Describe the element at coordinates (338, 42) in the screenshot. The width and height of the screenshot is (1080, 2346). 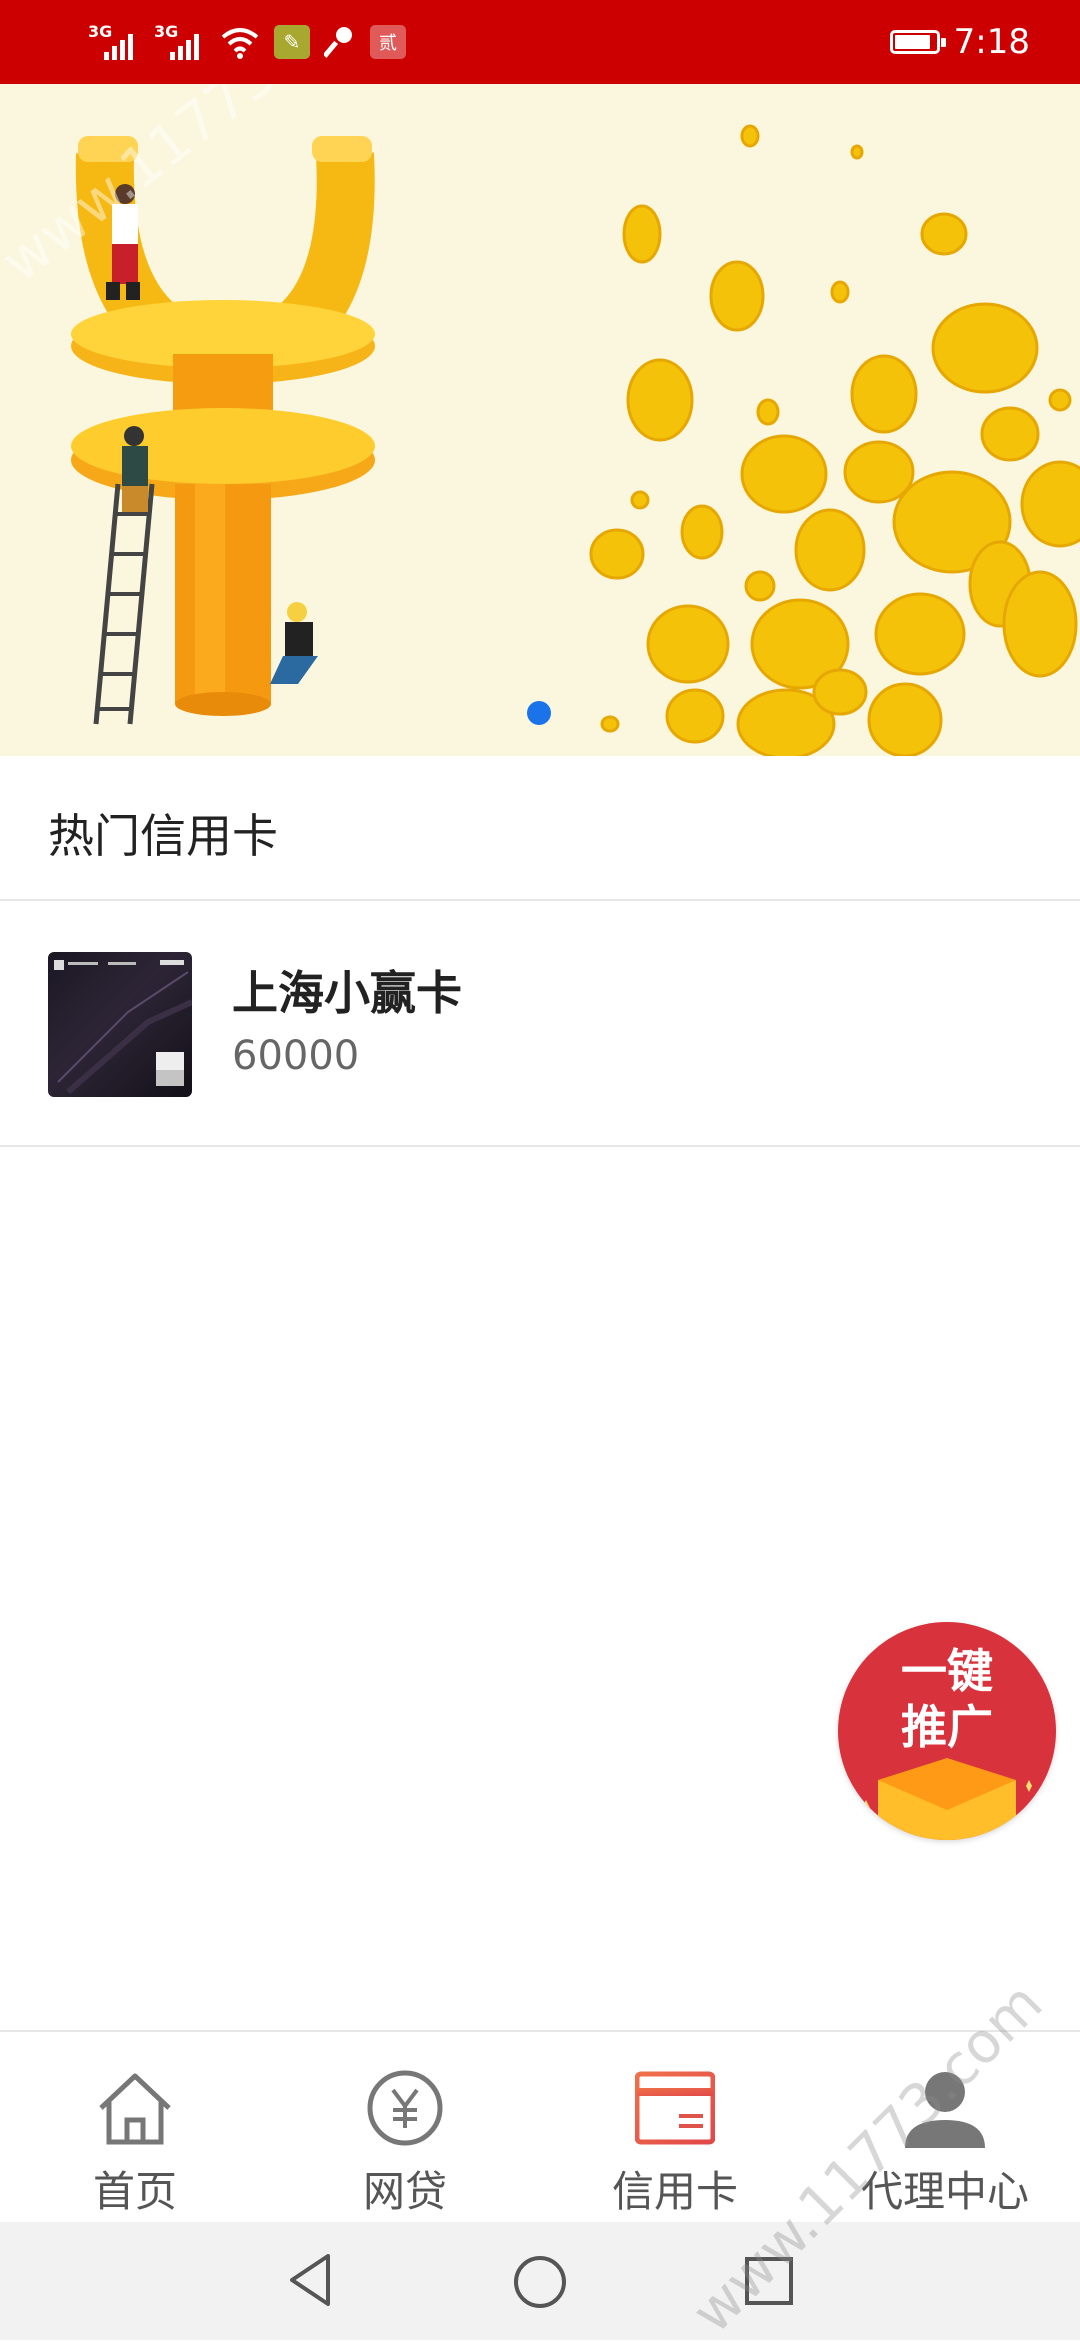
I see `key-icon` at that location.